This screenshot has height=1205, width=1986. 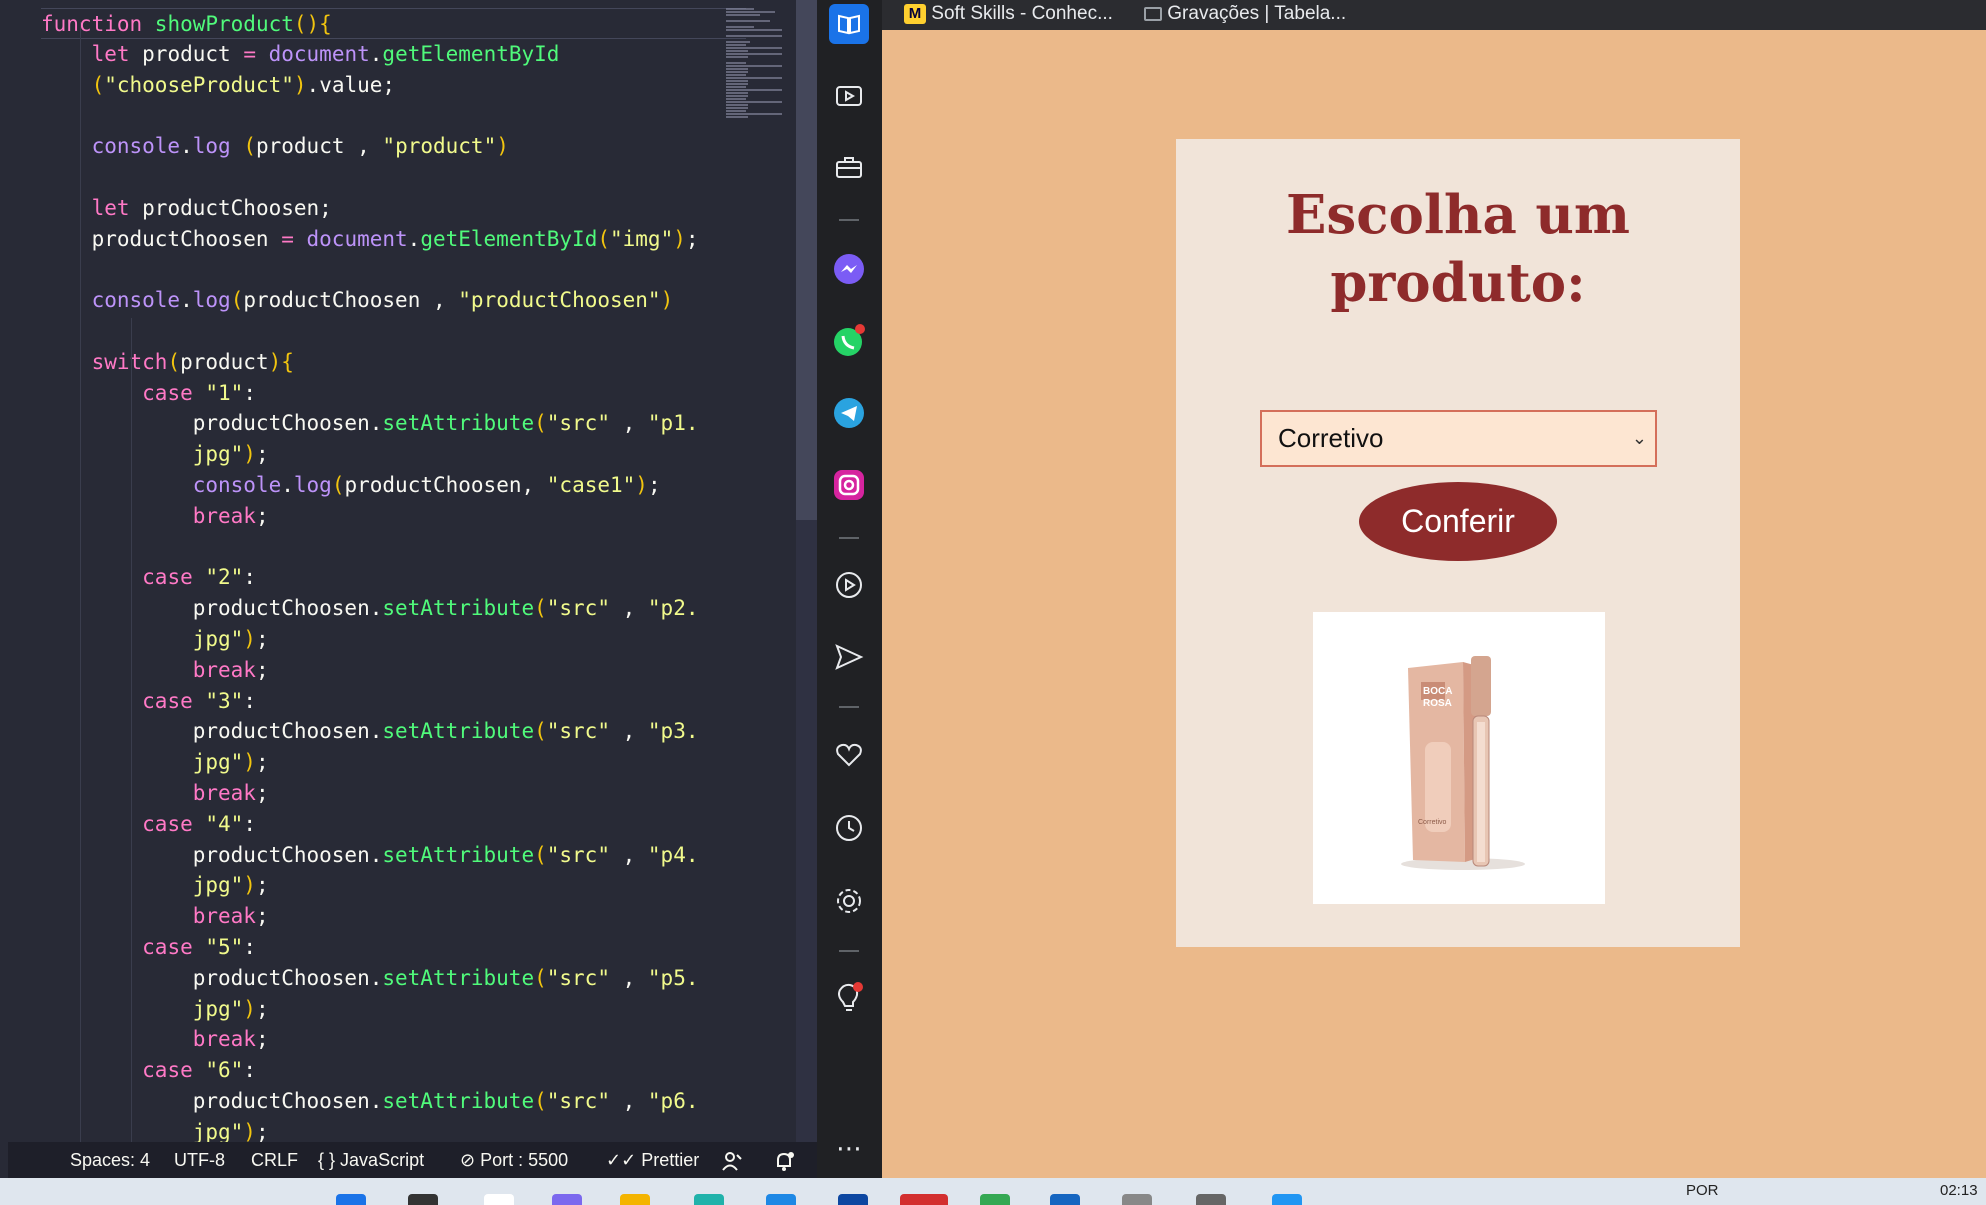 I want to click on status-language: { } JavaScript, so click(x=371, y=1160).